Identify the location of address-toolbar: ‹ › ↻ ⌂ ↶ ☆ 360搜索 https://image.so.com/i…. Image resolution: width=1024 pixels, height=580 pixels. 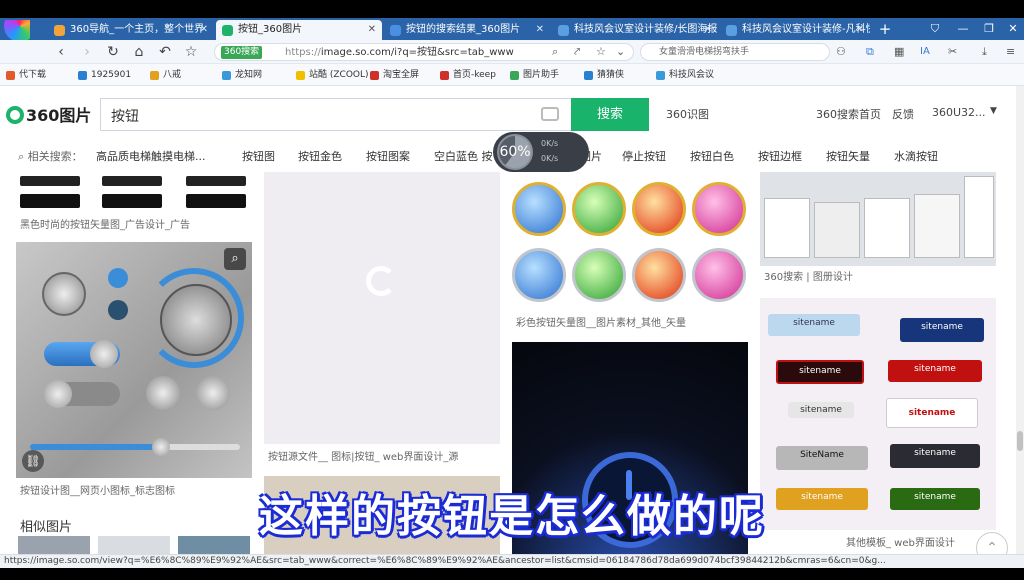
(512, 52).